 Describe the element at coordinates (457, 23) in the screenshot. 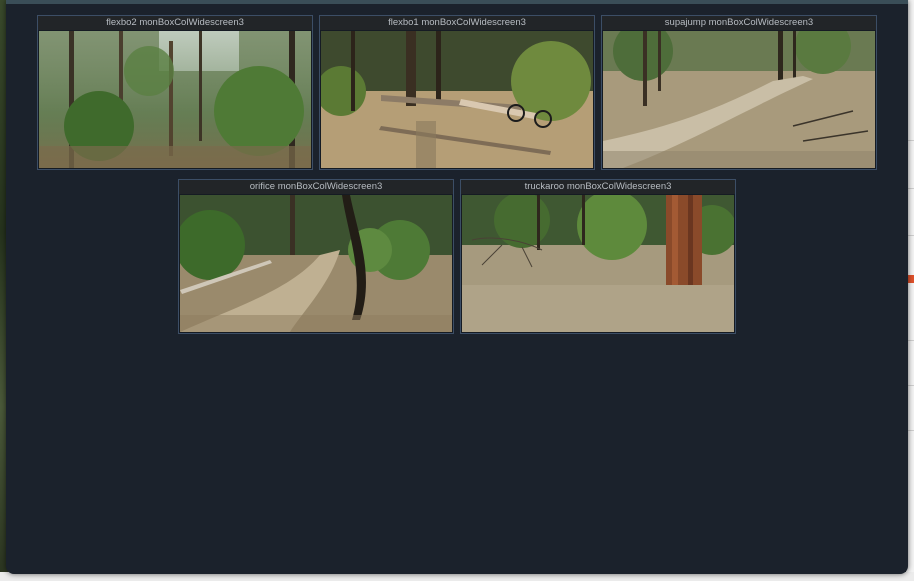

I see `tile-title: flexbo1 monBoxColWidescreen3` at that location.